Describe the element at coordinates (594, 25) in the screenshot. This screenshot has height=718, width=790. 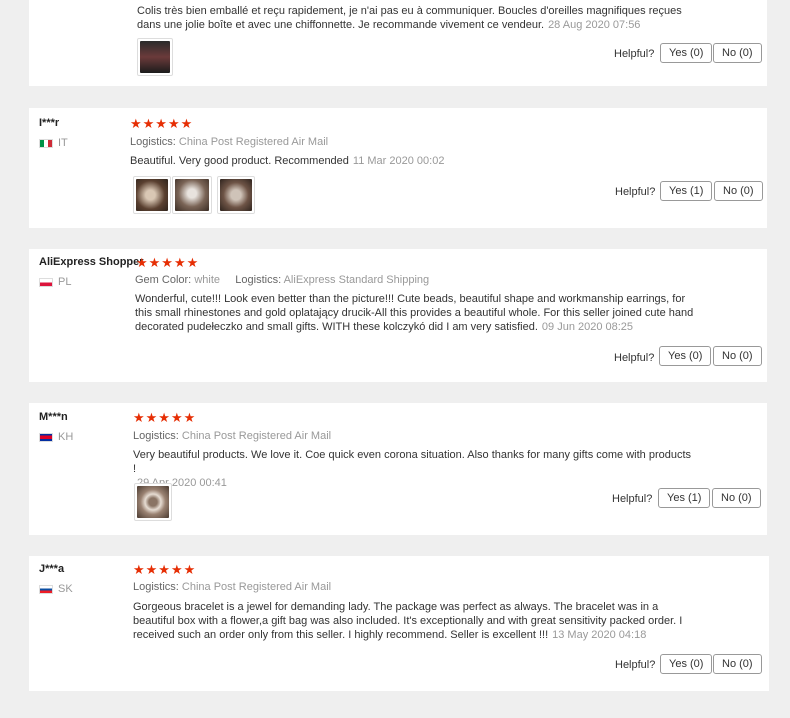
I see `review-date: 28 Aug 2020 07:56` at that location.